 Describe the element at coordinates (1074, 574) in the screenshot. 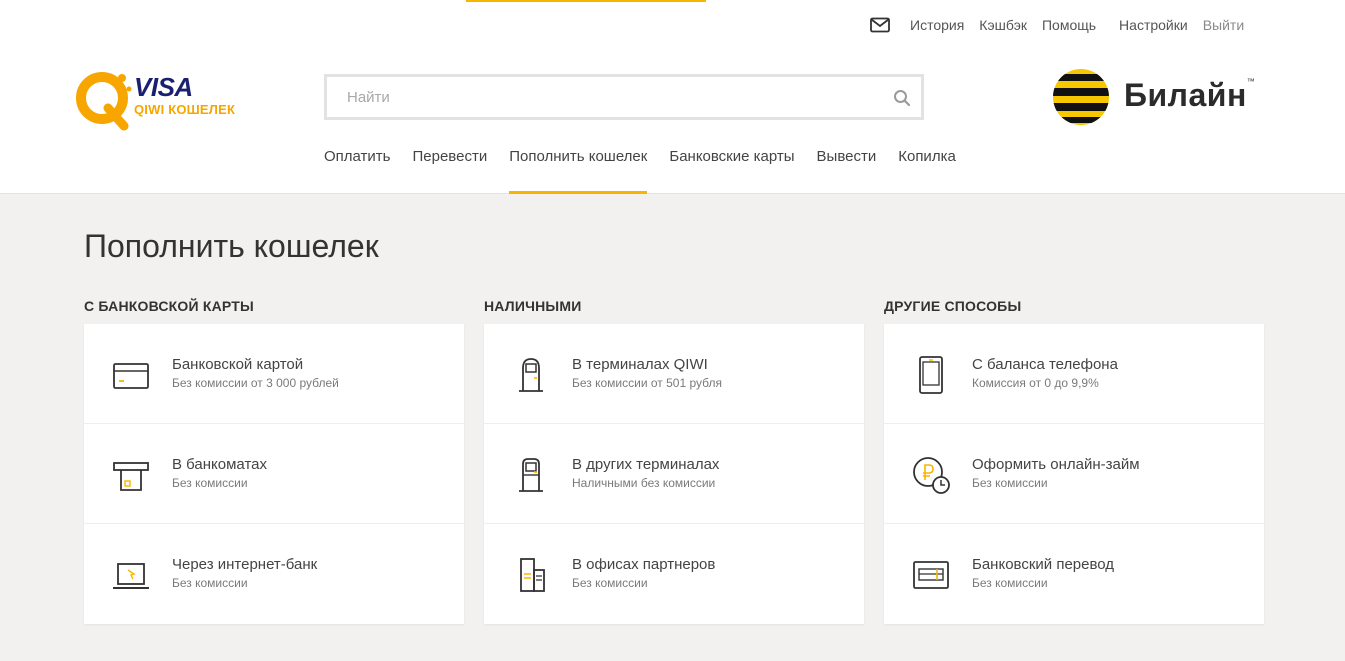

I see `option-bank-transfer: Банковский перевод Без комиссии` at that location.